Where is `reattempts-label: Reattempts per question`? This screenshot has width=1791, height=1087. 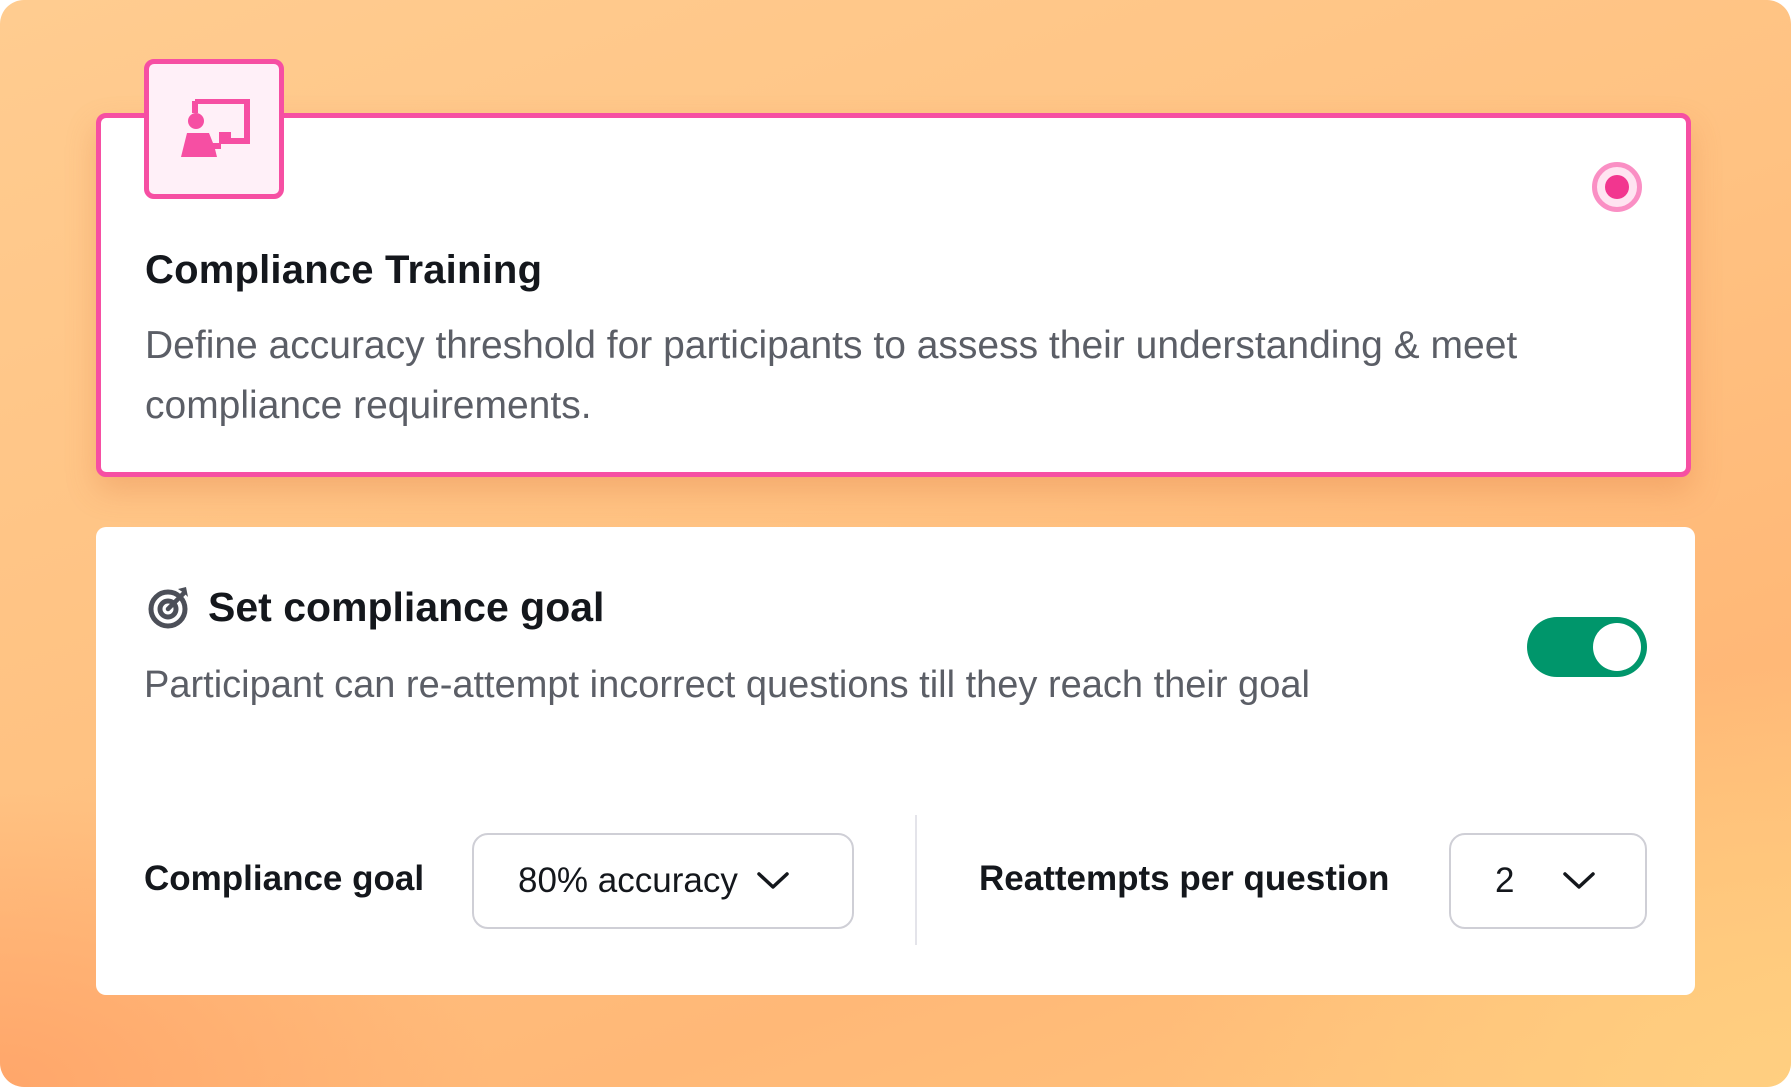 reattempts-label: Reattempts per question is located at coordinates (1184, 878).